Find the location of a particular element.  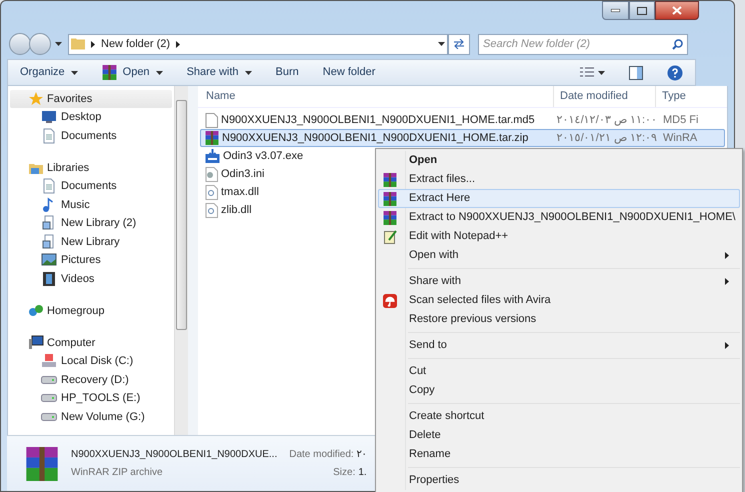

file-name: N900XXUENJ3_N900OLBENI1_N900DXUENI1_HOME.tar.zip is located at coordinates (375, 138).